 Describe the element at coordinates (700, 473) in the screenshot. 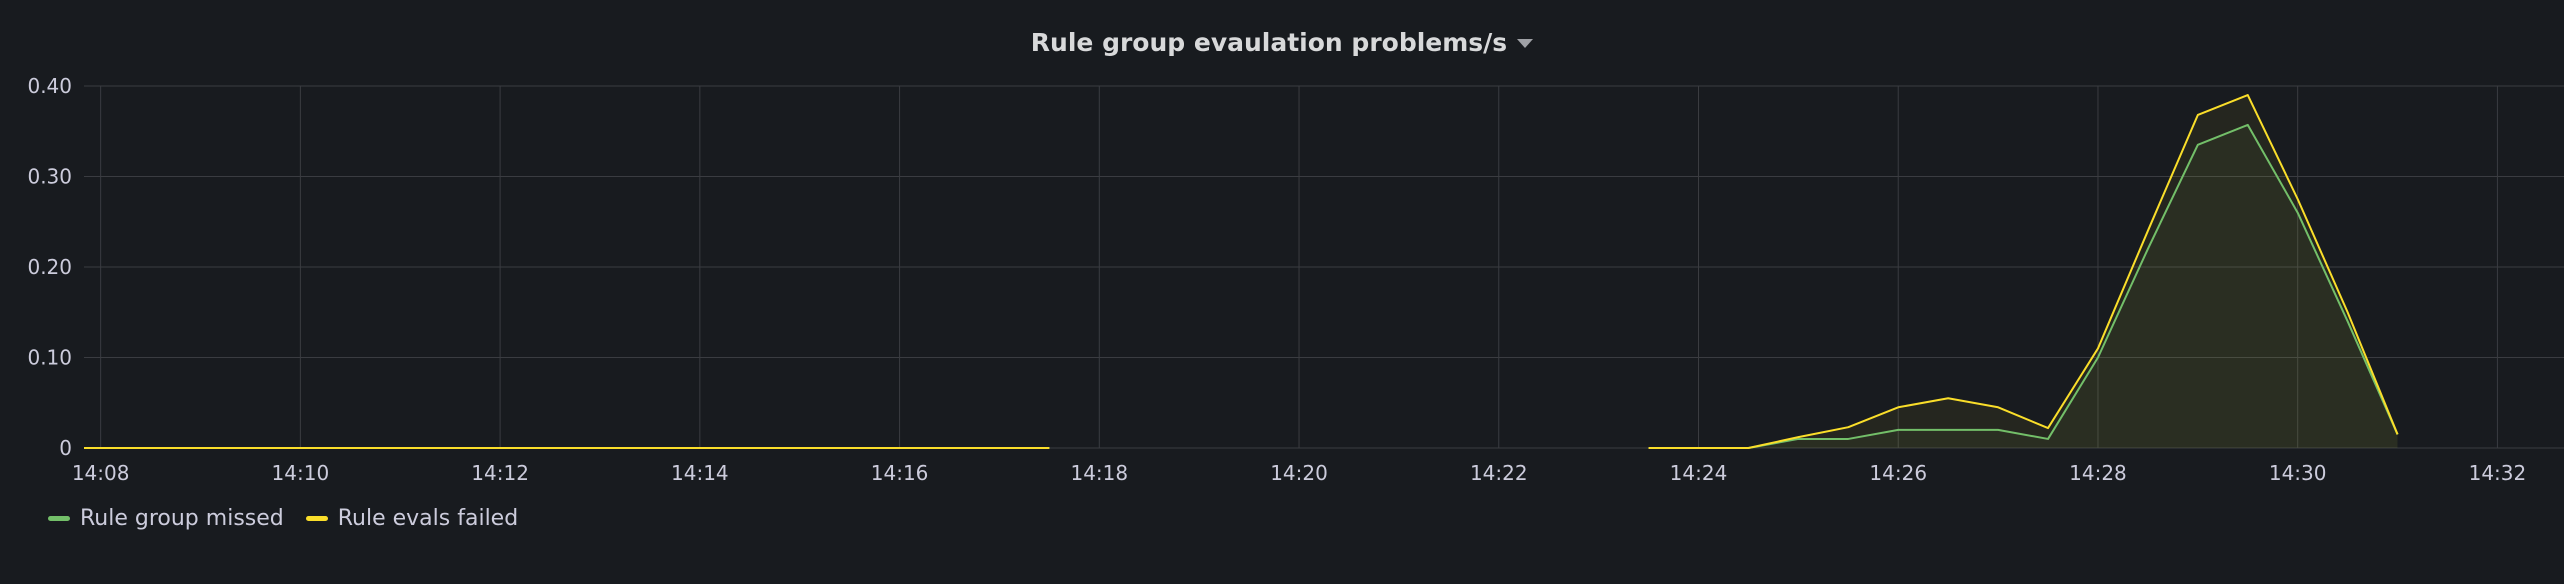

I see `x-tick-label: 14:14` at that location.